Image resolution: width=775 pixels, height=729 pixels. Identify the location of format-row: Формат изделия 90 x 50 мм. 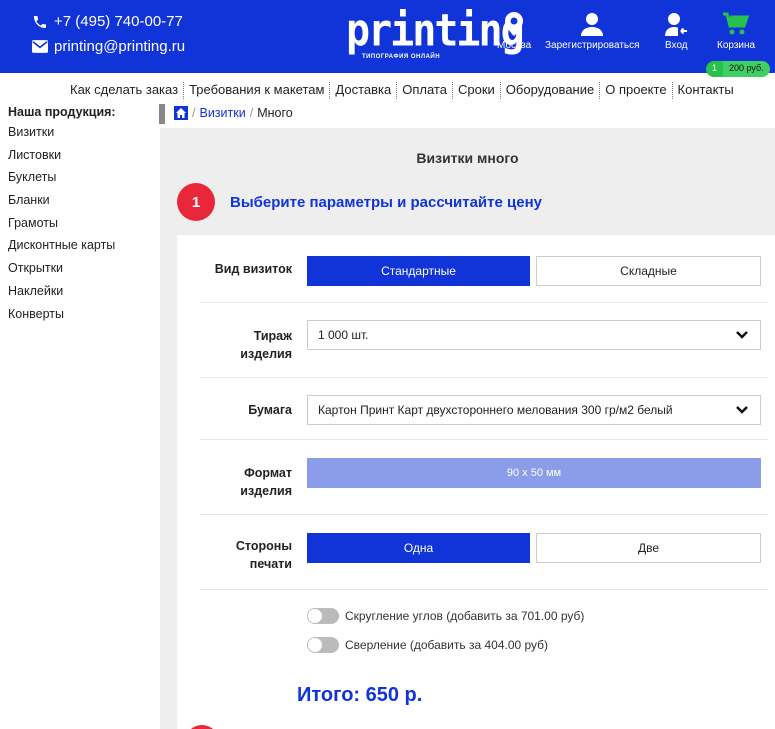
(484, 477).